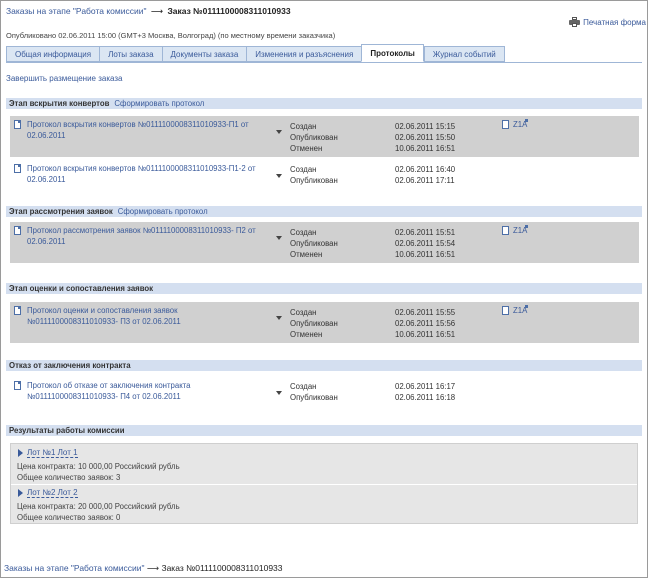  Describe the element at coordinates (59, 103) in the screenshot. I see `section-title: Этап вскрытия конвертов` at that location.